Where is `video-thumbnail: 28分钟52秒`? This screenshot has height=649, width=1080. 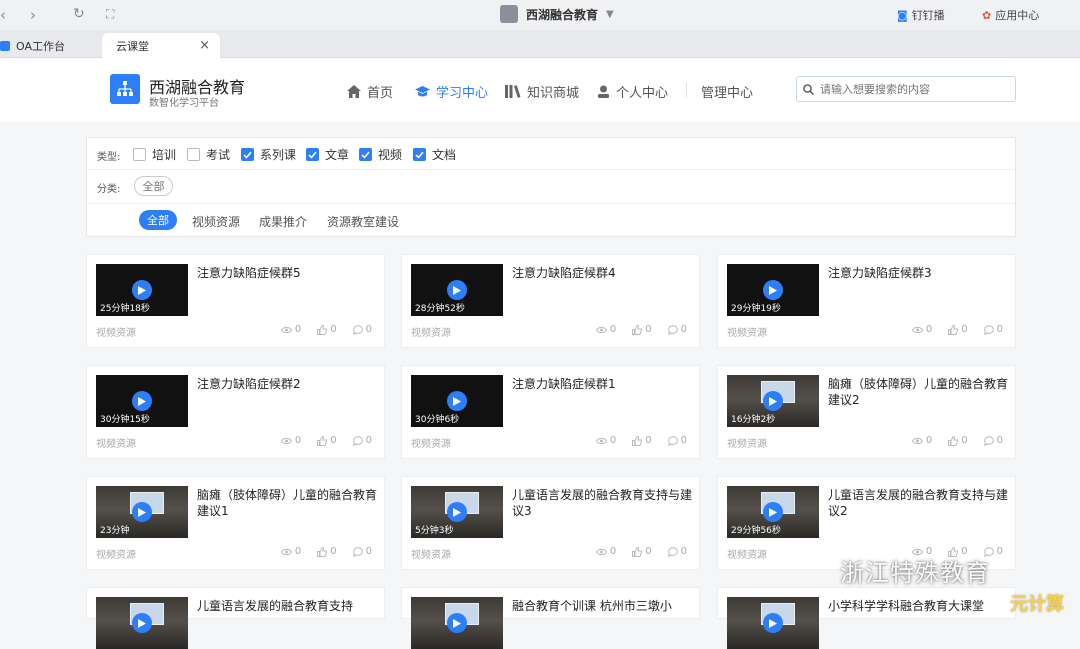 video-thumbnail: 28分钟52秒 is located at coordinates (457, 290).